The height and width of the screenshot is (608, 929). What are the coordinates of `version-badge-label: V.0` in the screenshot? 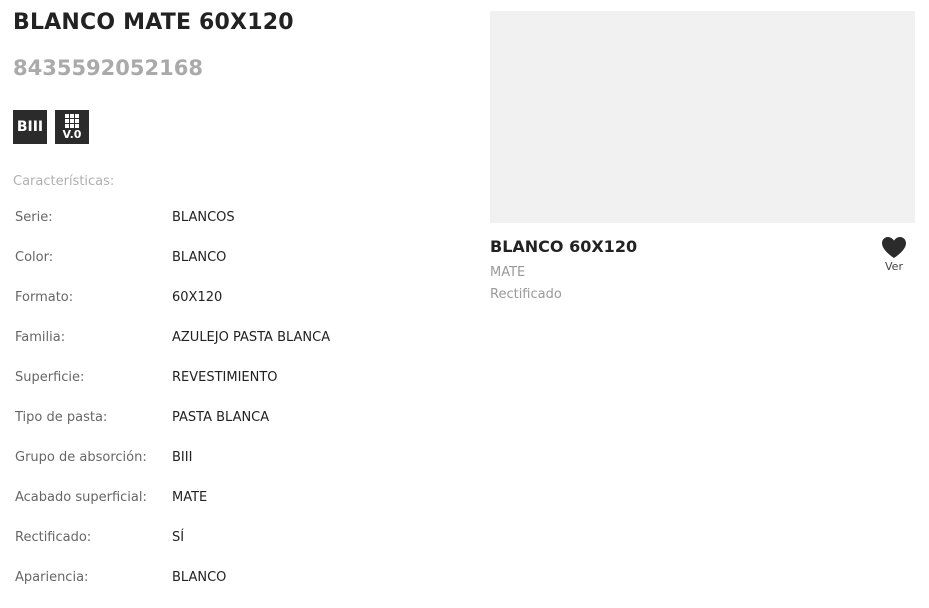 It's located at (72, 134).